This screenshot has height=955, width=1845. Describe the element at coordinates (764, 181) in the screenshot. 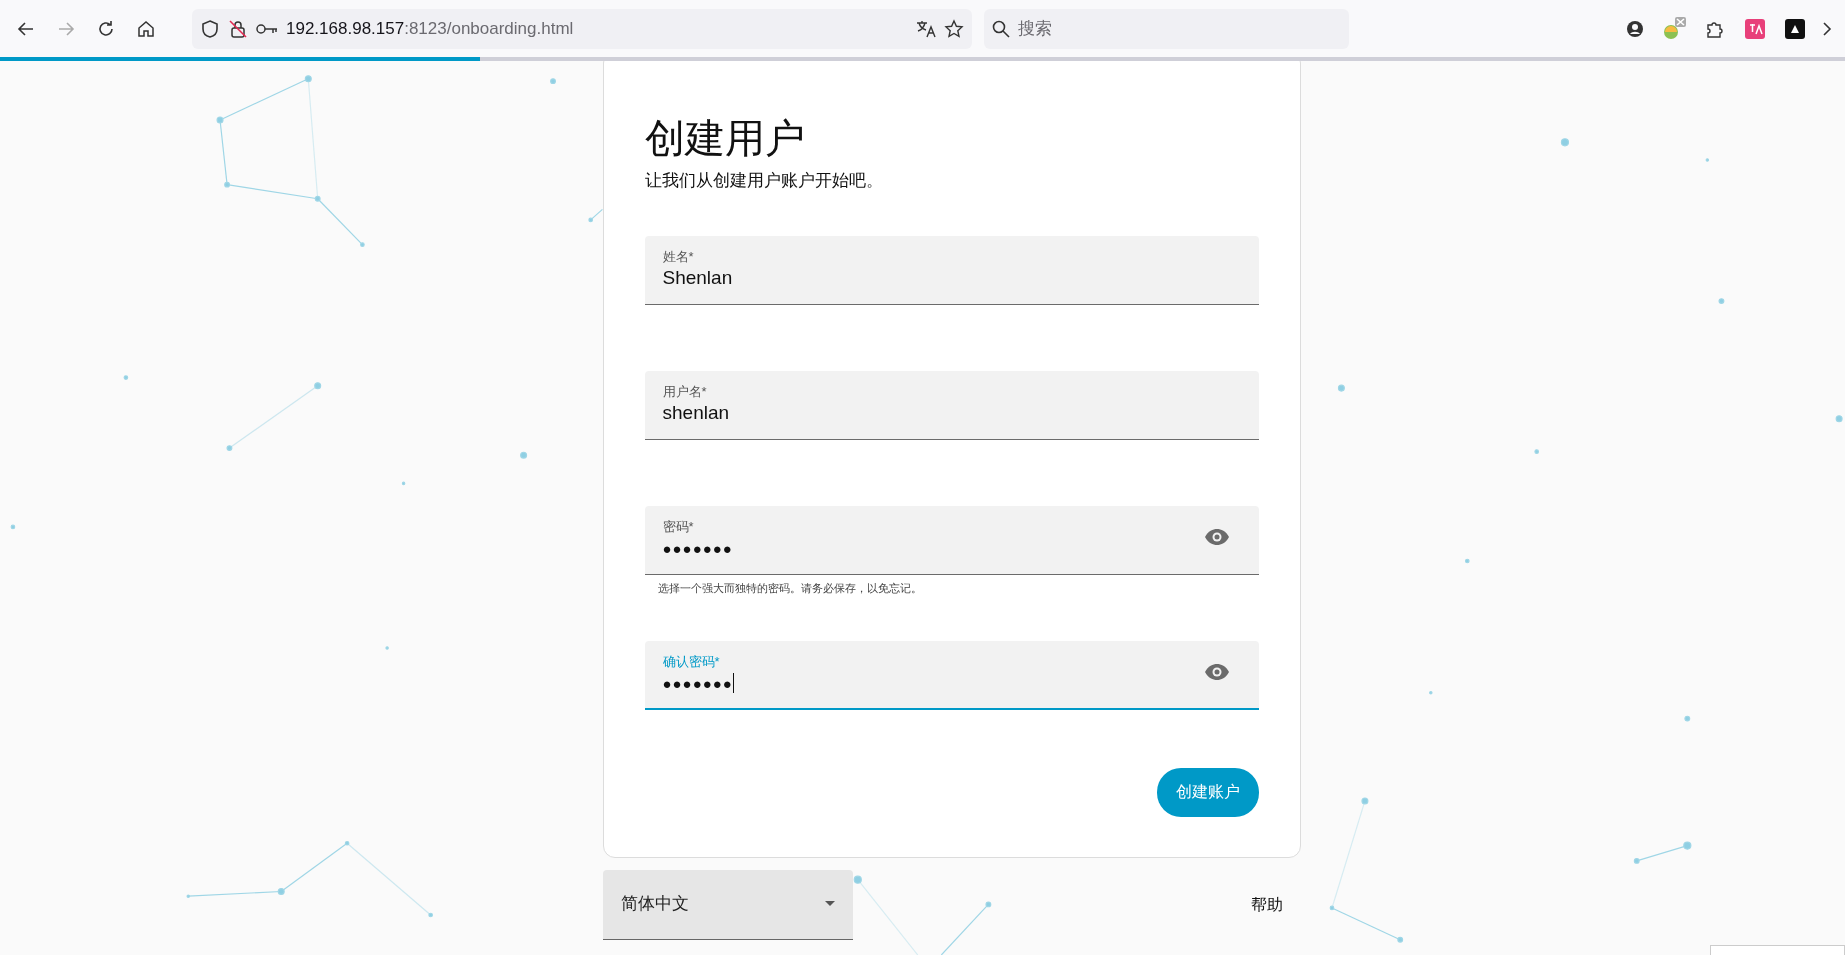

I see `subtitle: 让我们从创建用户账户开始吧。` at that location.